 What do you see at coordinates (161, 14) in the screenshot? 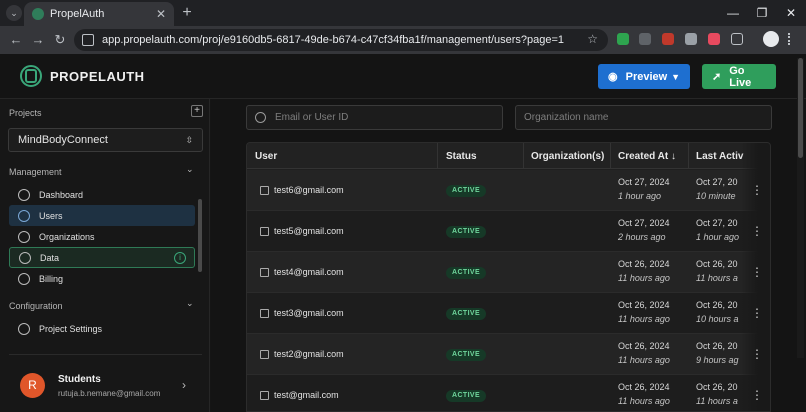
I see `close-tab-icon: ✕` at bounding box center [161, 14].